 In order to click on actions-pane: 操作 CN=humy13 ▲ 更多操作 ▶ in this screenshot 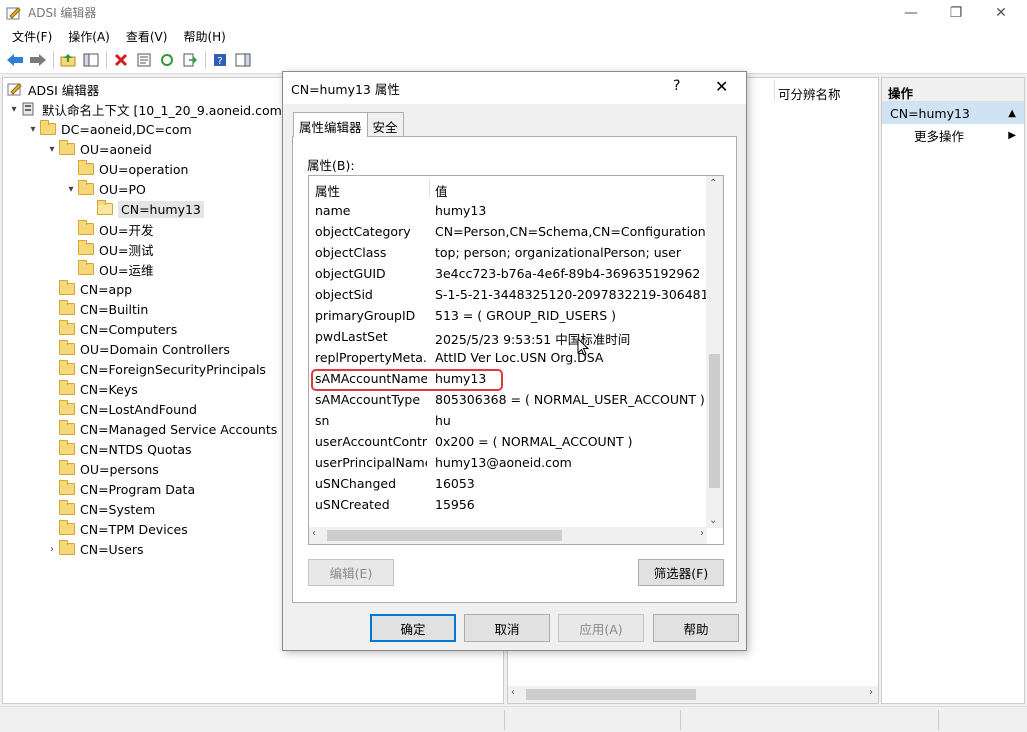, I will do `click(953, 390)`.